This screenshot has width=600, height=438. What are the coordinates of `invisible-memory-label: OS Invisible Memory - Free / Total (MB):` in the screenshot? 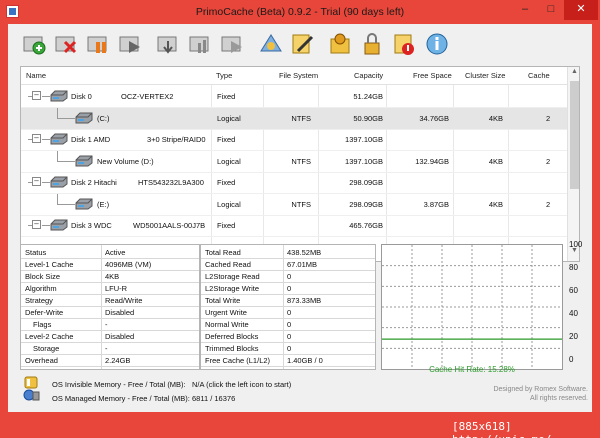 It's located at (119, 384).